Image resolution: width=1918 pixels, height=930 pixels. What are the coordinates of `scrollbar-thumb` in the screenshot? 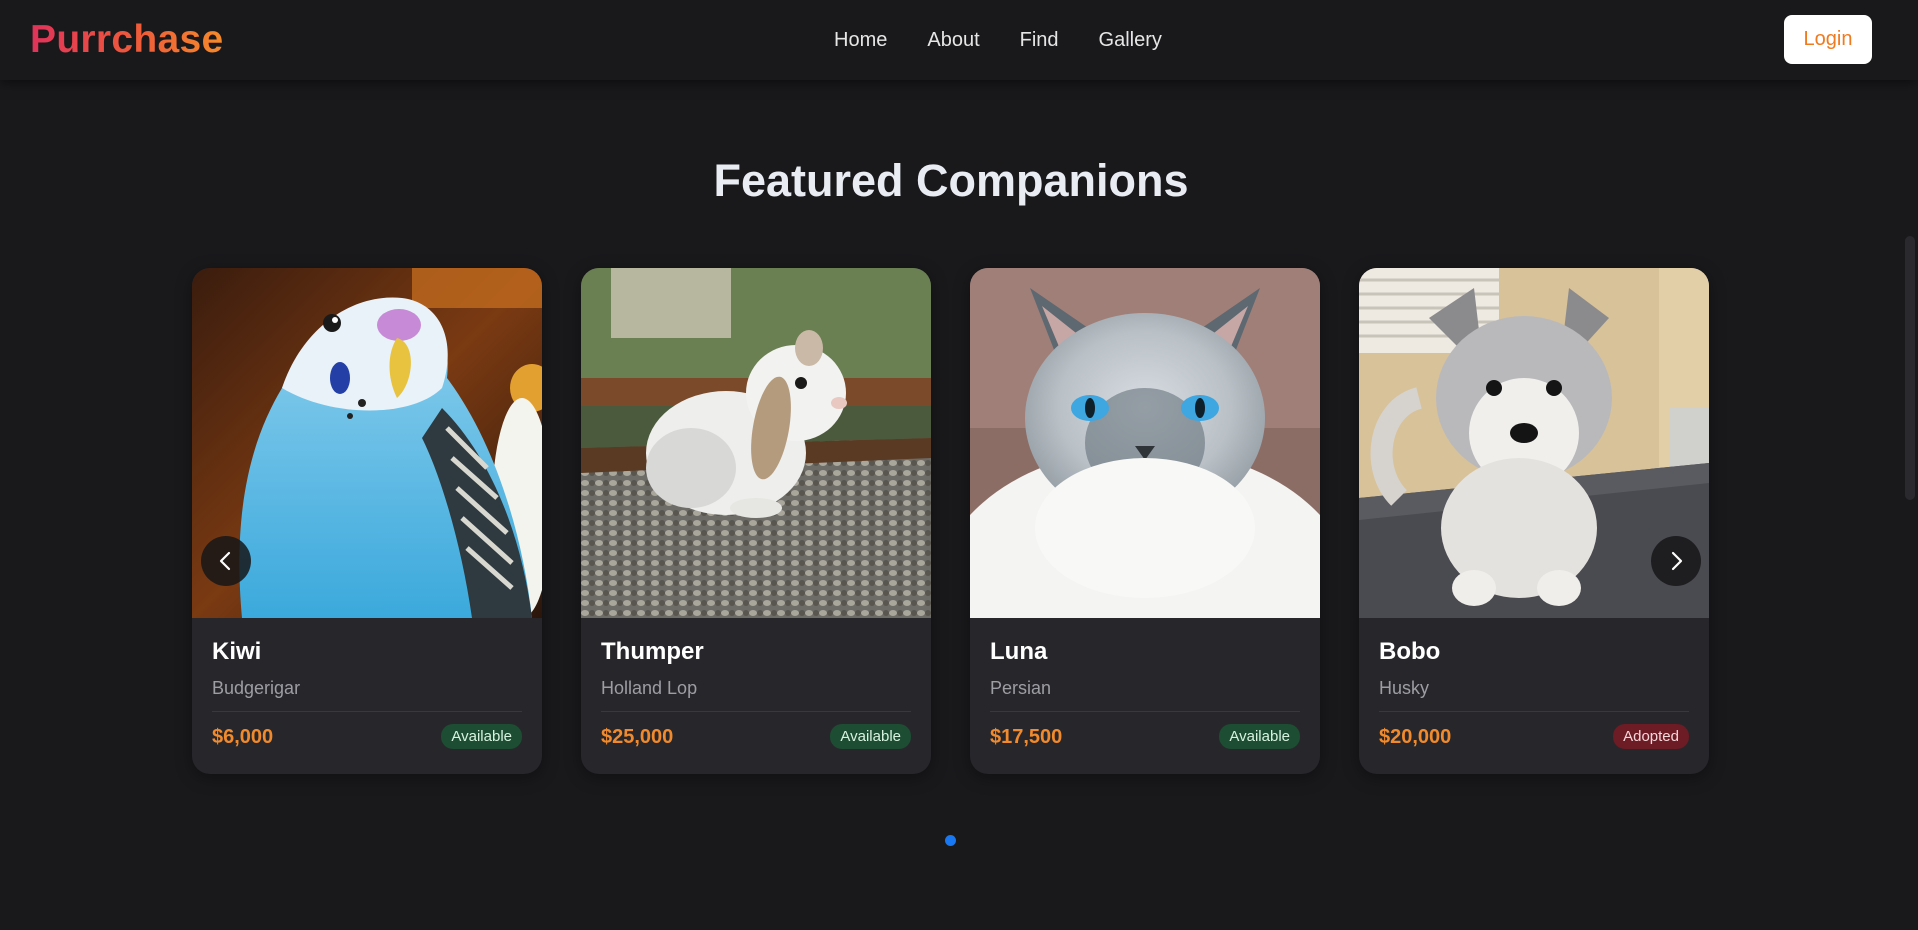 It's located at (1910, 368).